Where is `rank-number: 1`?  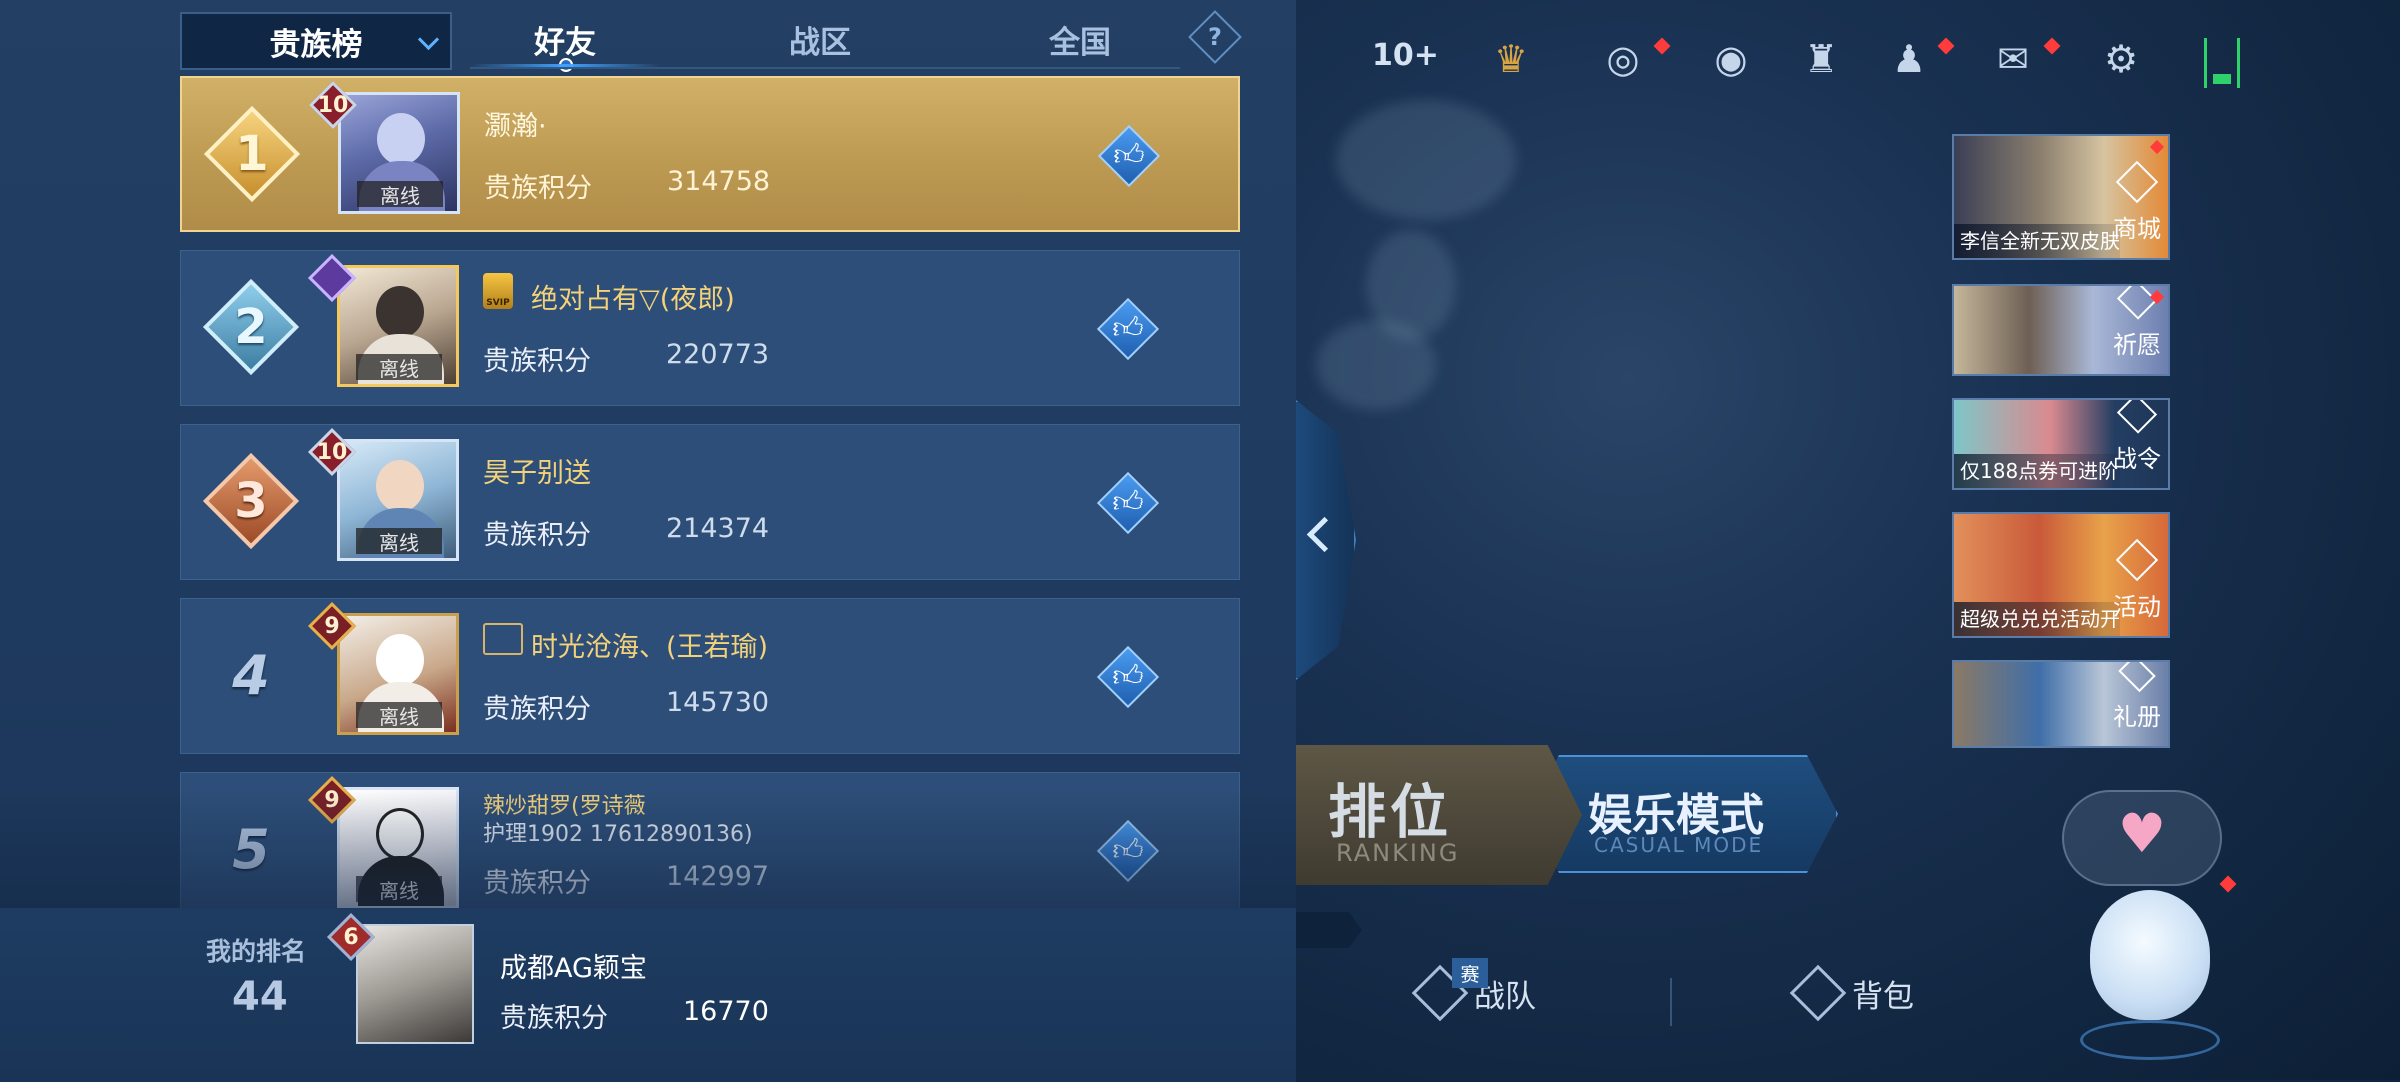 rank-number: 1 is located at coordinates (252, 154).